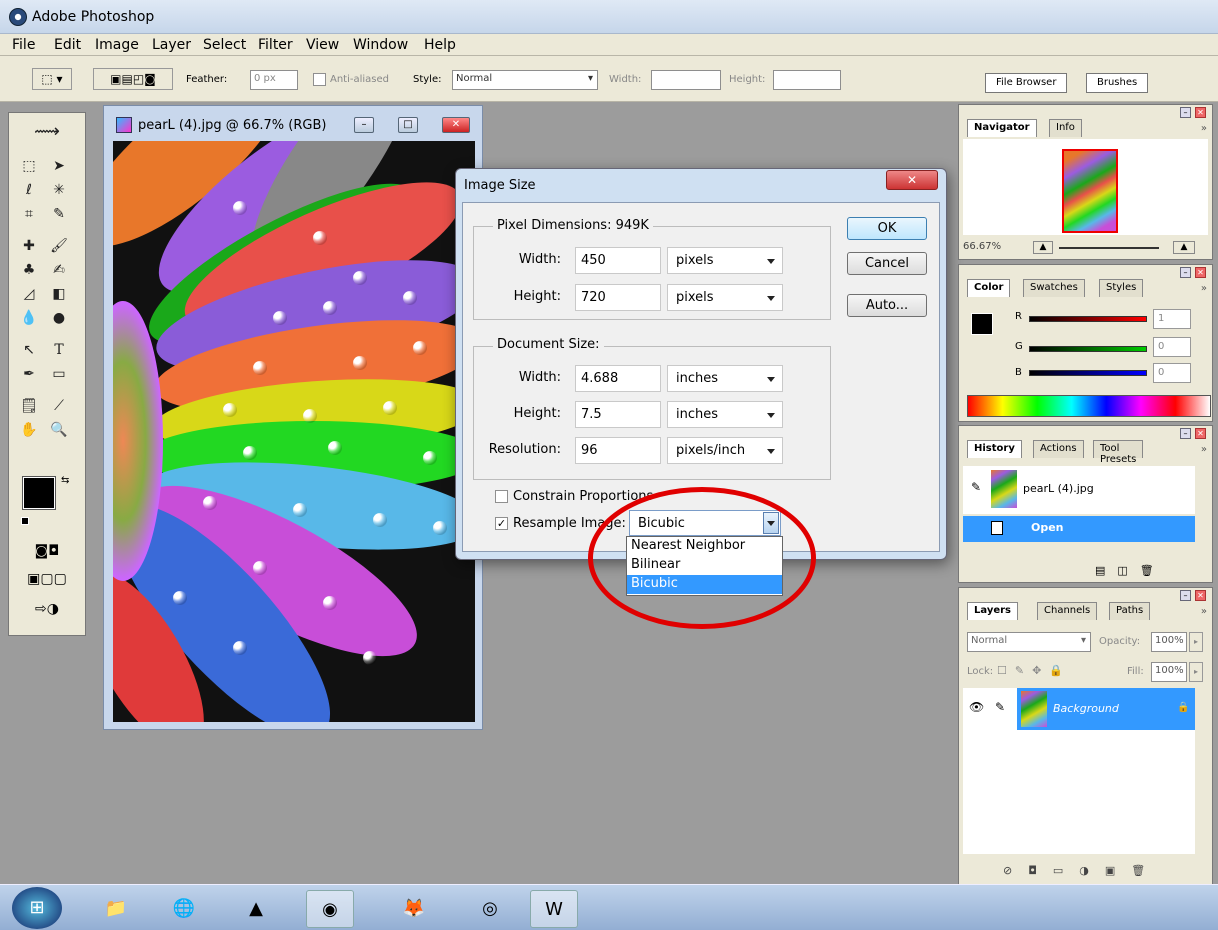 The height and width of the screenshot is (930, 1218). I want to click on menu-filter: Filter, so click(275, 45).